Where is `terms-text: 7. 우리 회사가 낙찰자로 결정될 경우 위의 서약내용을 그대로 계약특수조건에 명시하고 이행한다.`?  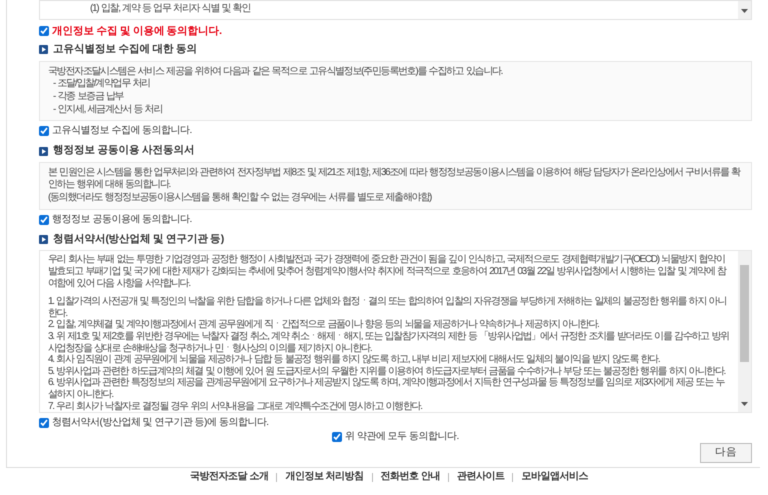 terms-text: 7. 우리 회사가 낙찰자로 결정될 경우 위의 서약내용을 그대로 계약특수조건에 명시하고 이행한다. is located at coordinates (236, 406).